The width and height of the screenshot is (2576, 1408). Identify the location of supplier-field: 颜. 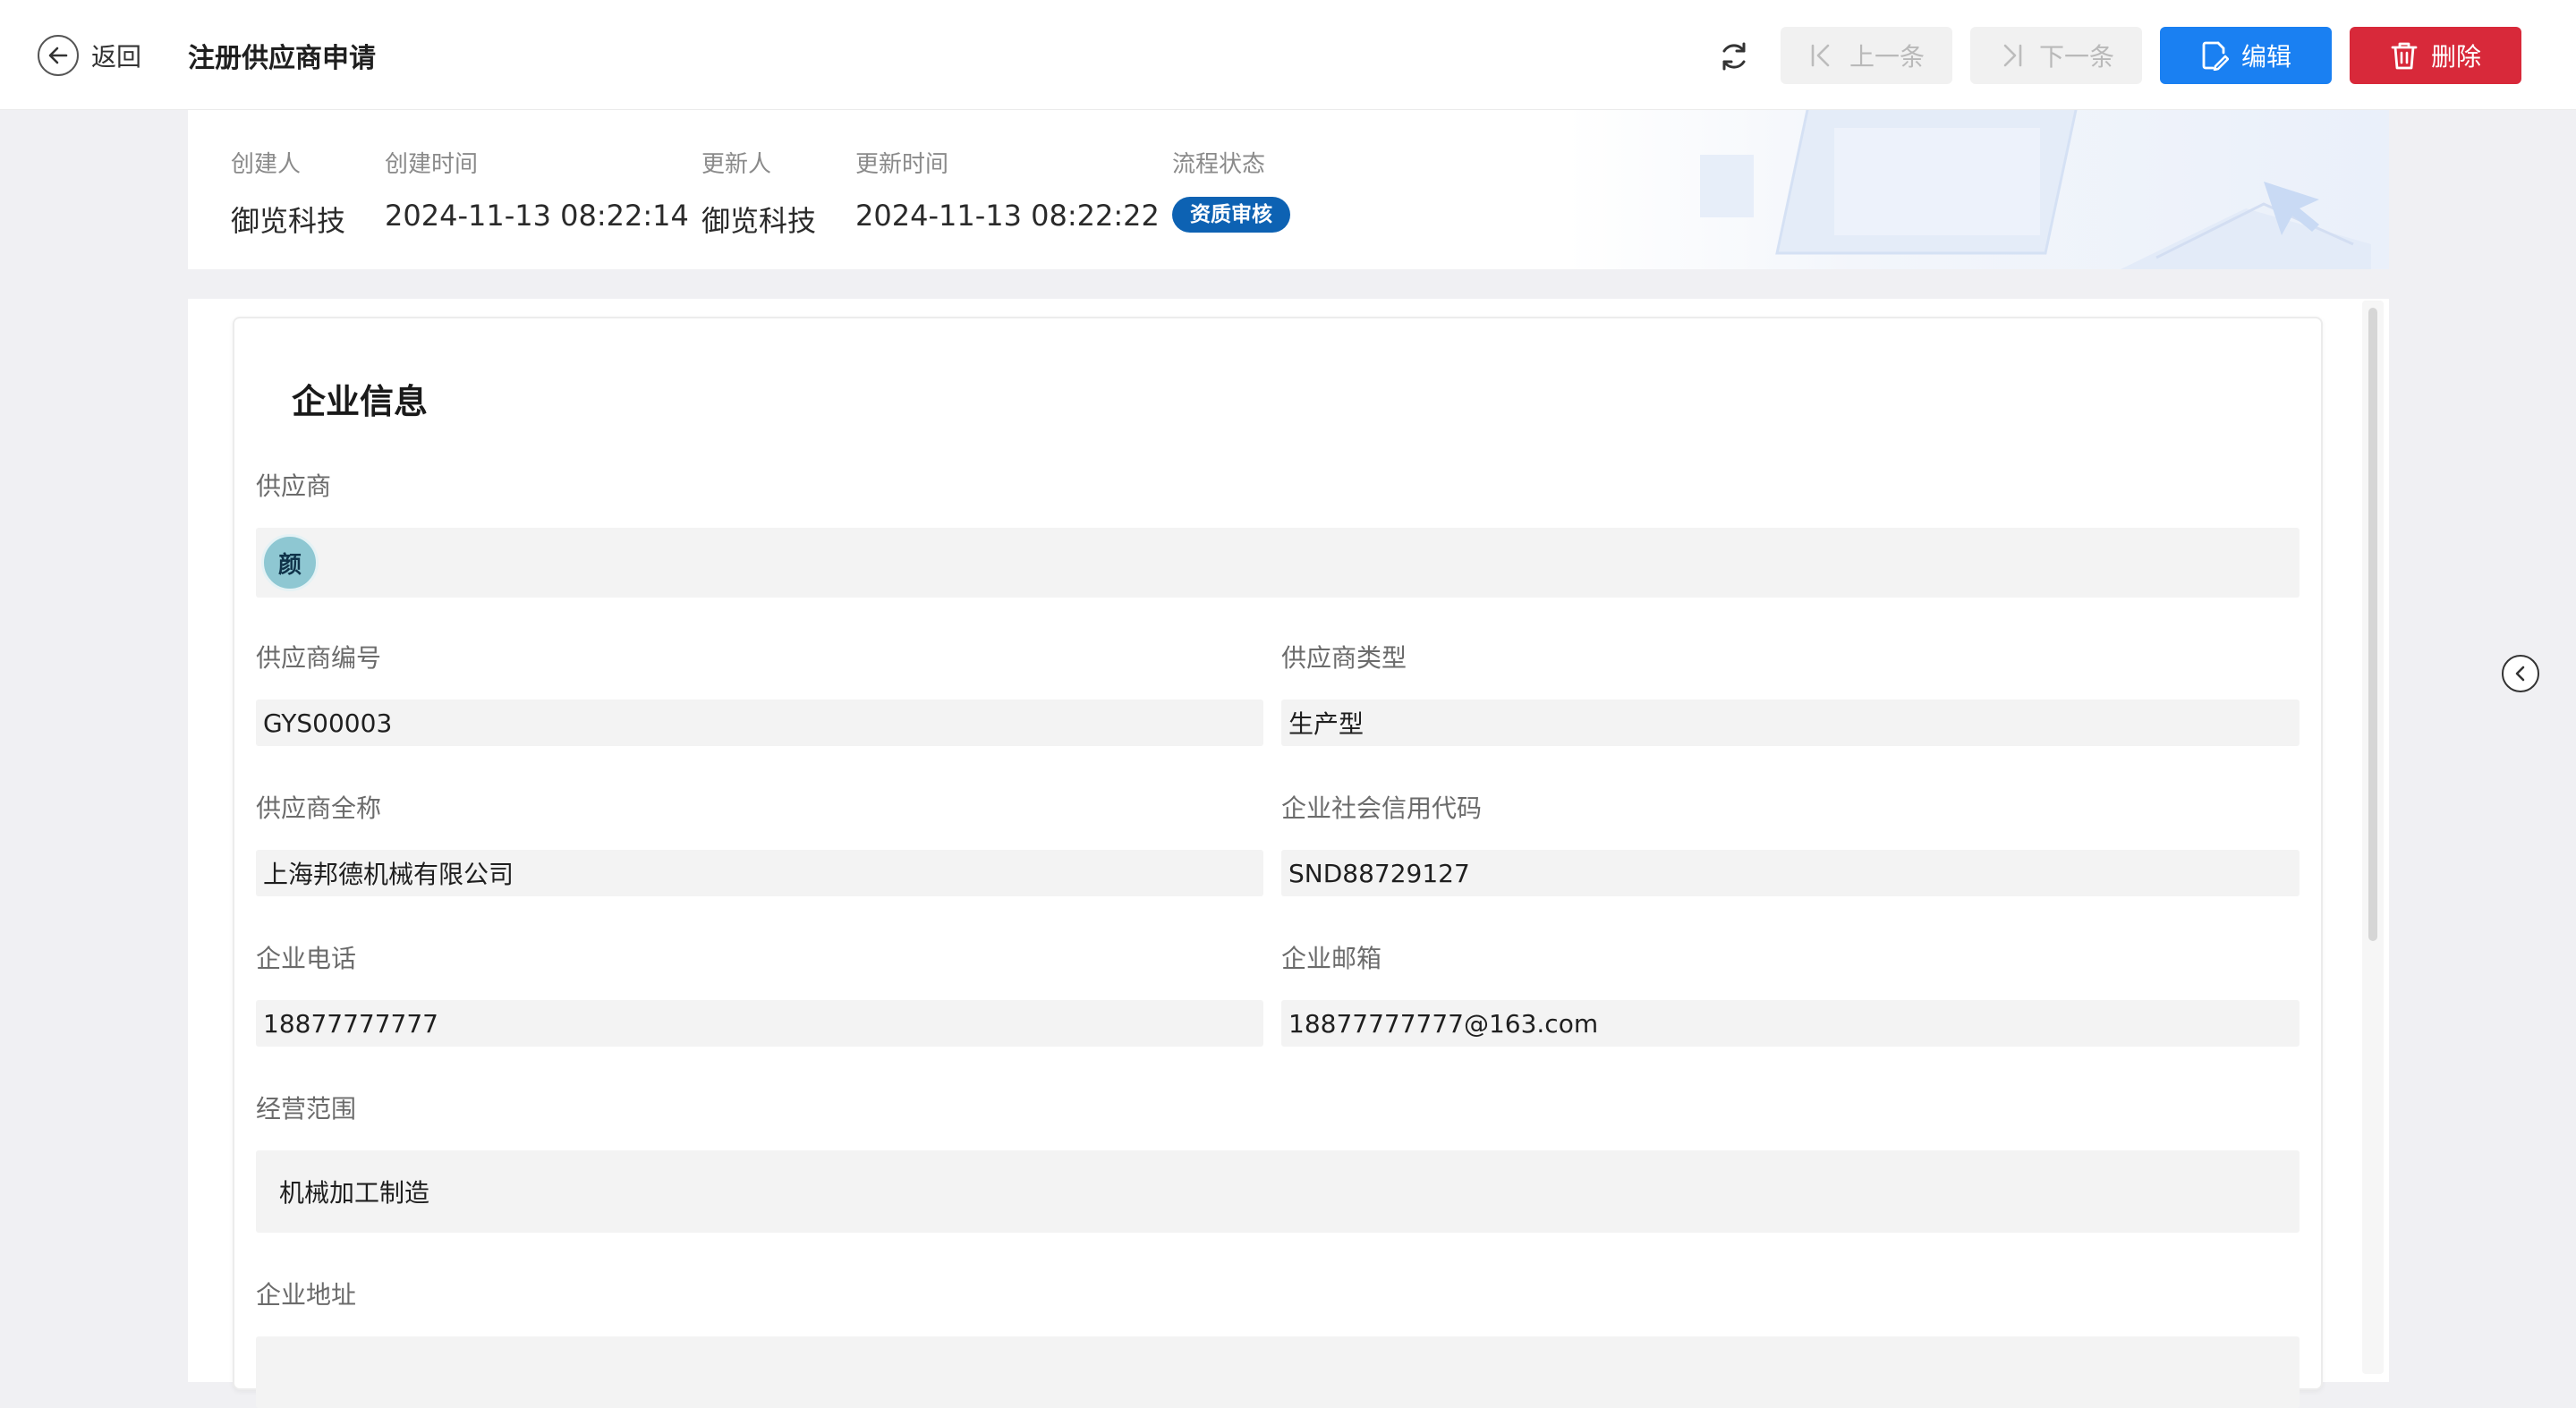
(1278, 563).